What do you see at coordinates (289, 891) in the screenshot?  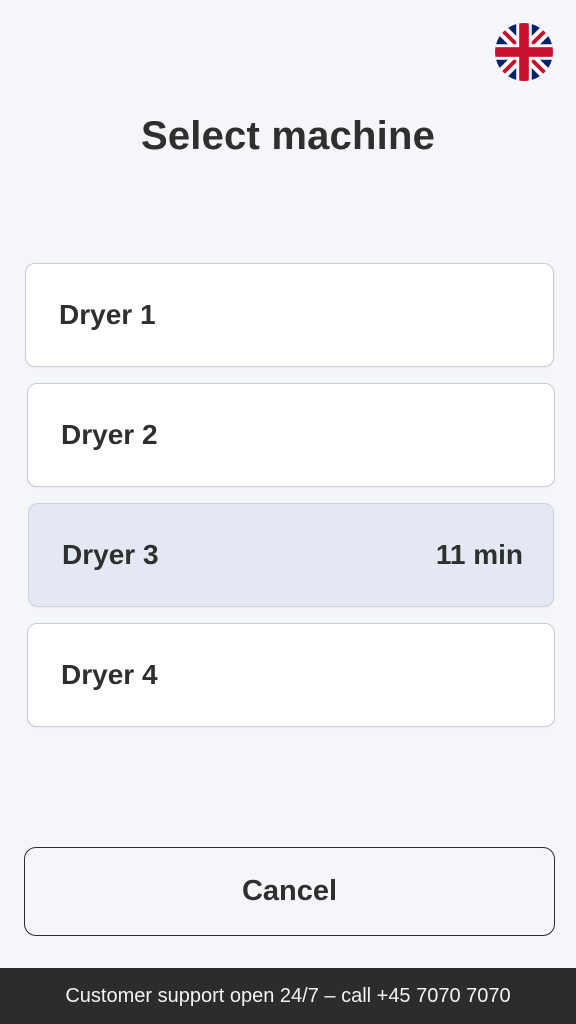 I see `cancel-button: Cancel` at bounding box center [289, 891].